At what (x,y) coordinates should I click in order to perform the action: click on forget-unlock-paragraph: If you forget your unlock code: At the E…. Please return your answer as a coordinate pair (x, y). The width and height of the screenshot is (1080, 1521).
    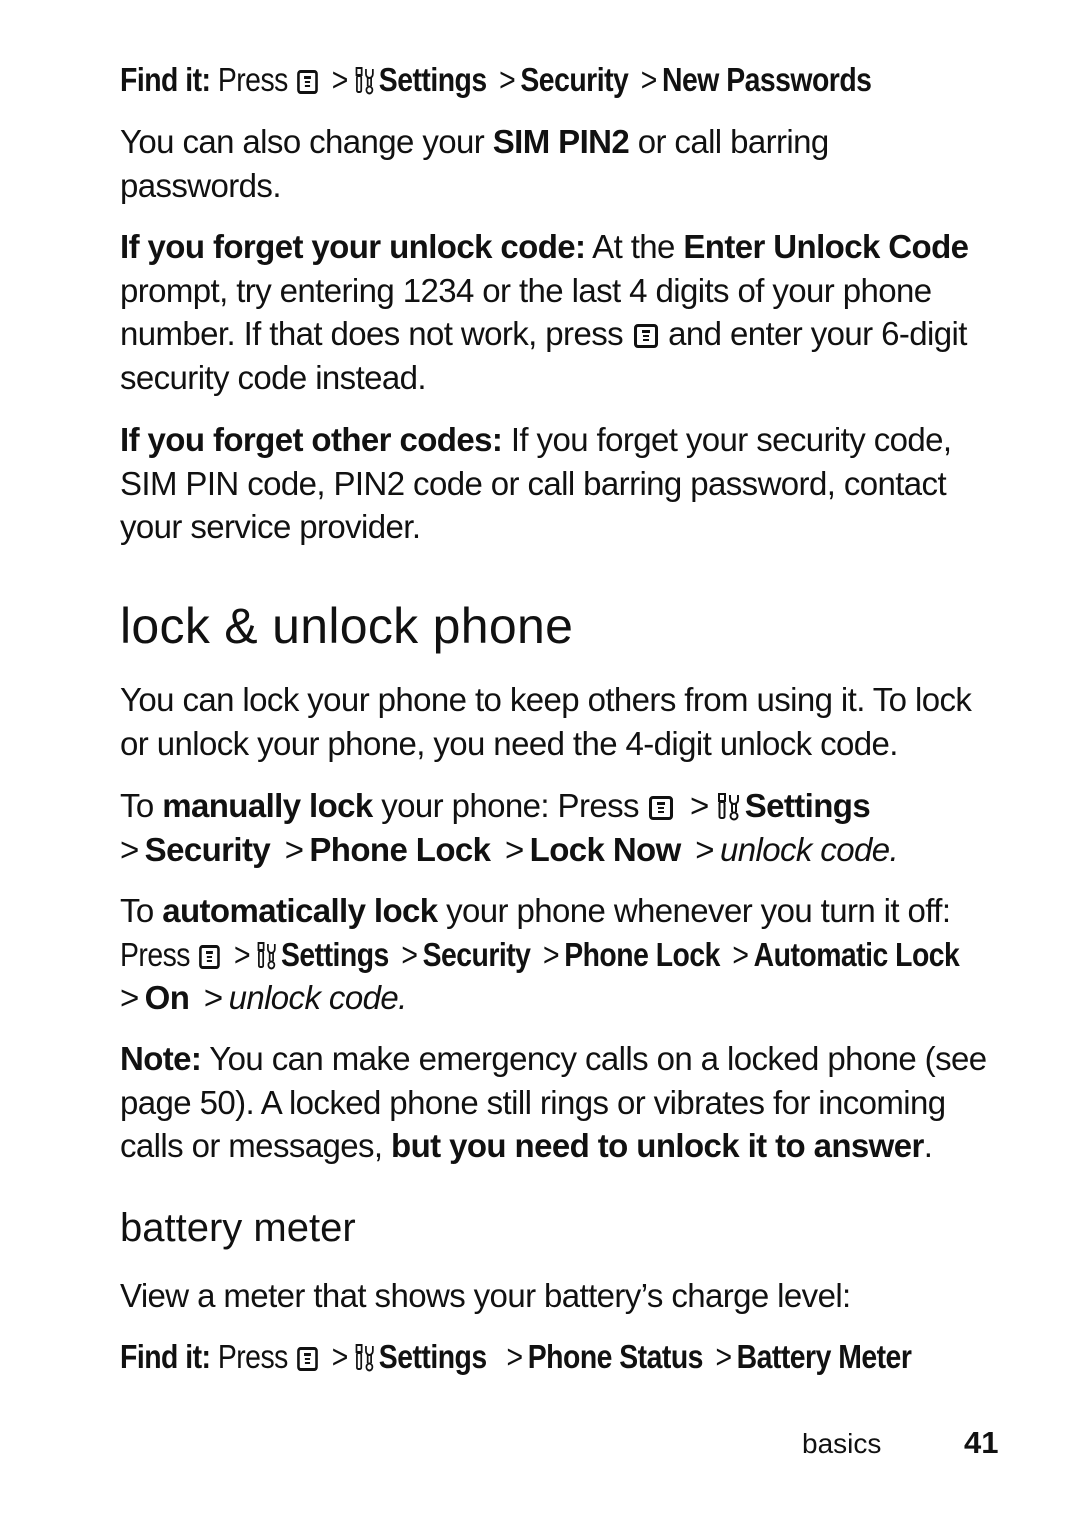
    Looking at the image, I should click on (560, 312).